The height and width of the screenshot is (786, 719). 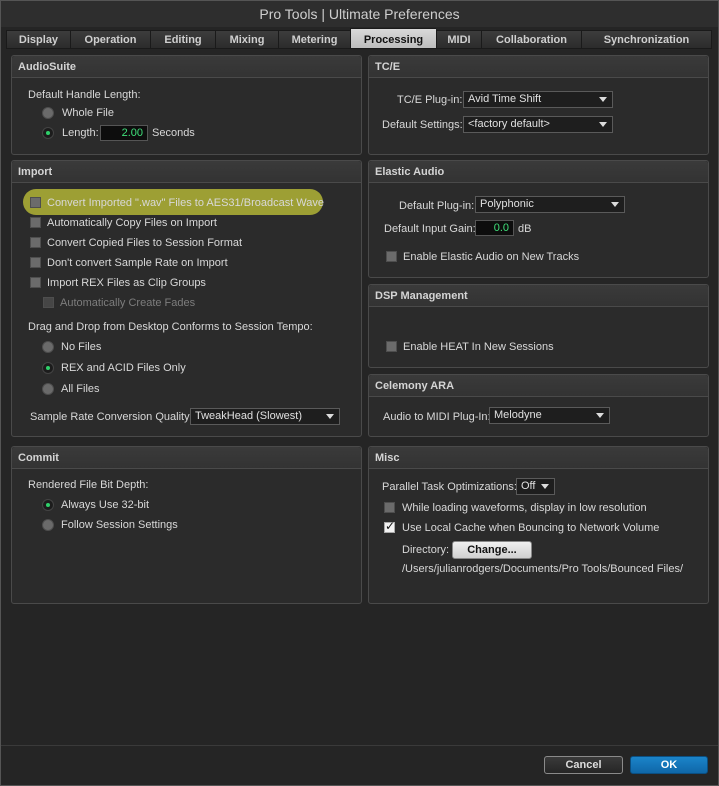 What do you see at coordinates (126, 283) in the screenshot?
I see `import-rex-label: Import REX Files as Clip Groups` at bounding box center [126, 283].